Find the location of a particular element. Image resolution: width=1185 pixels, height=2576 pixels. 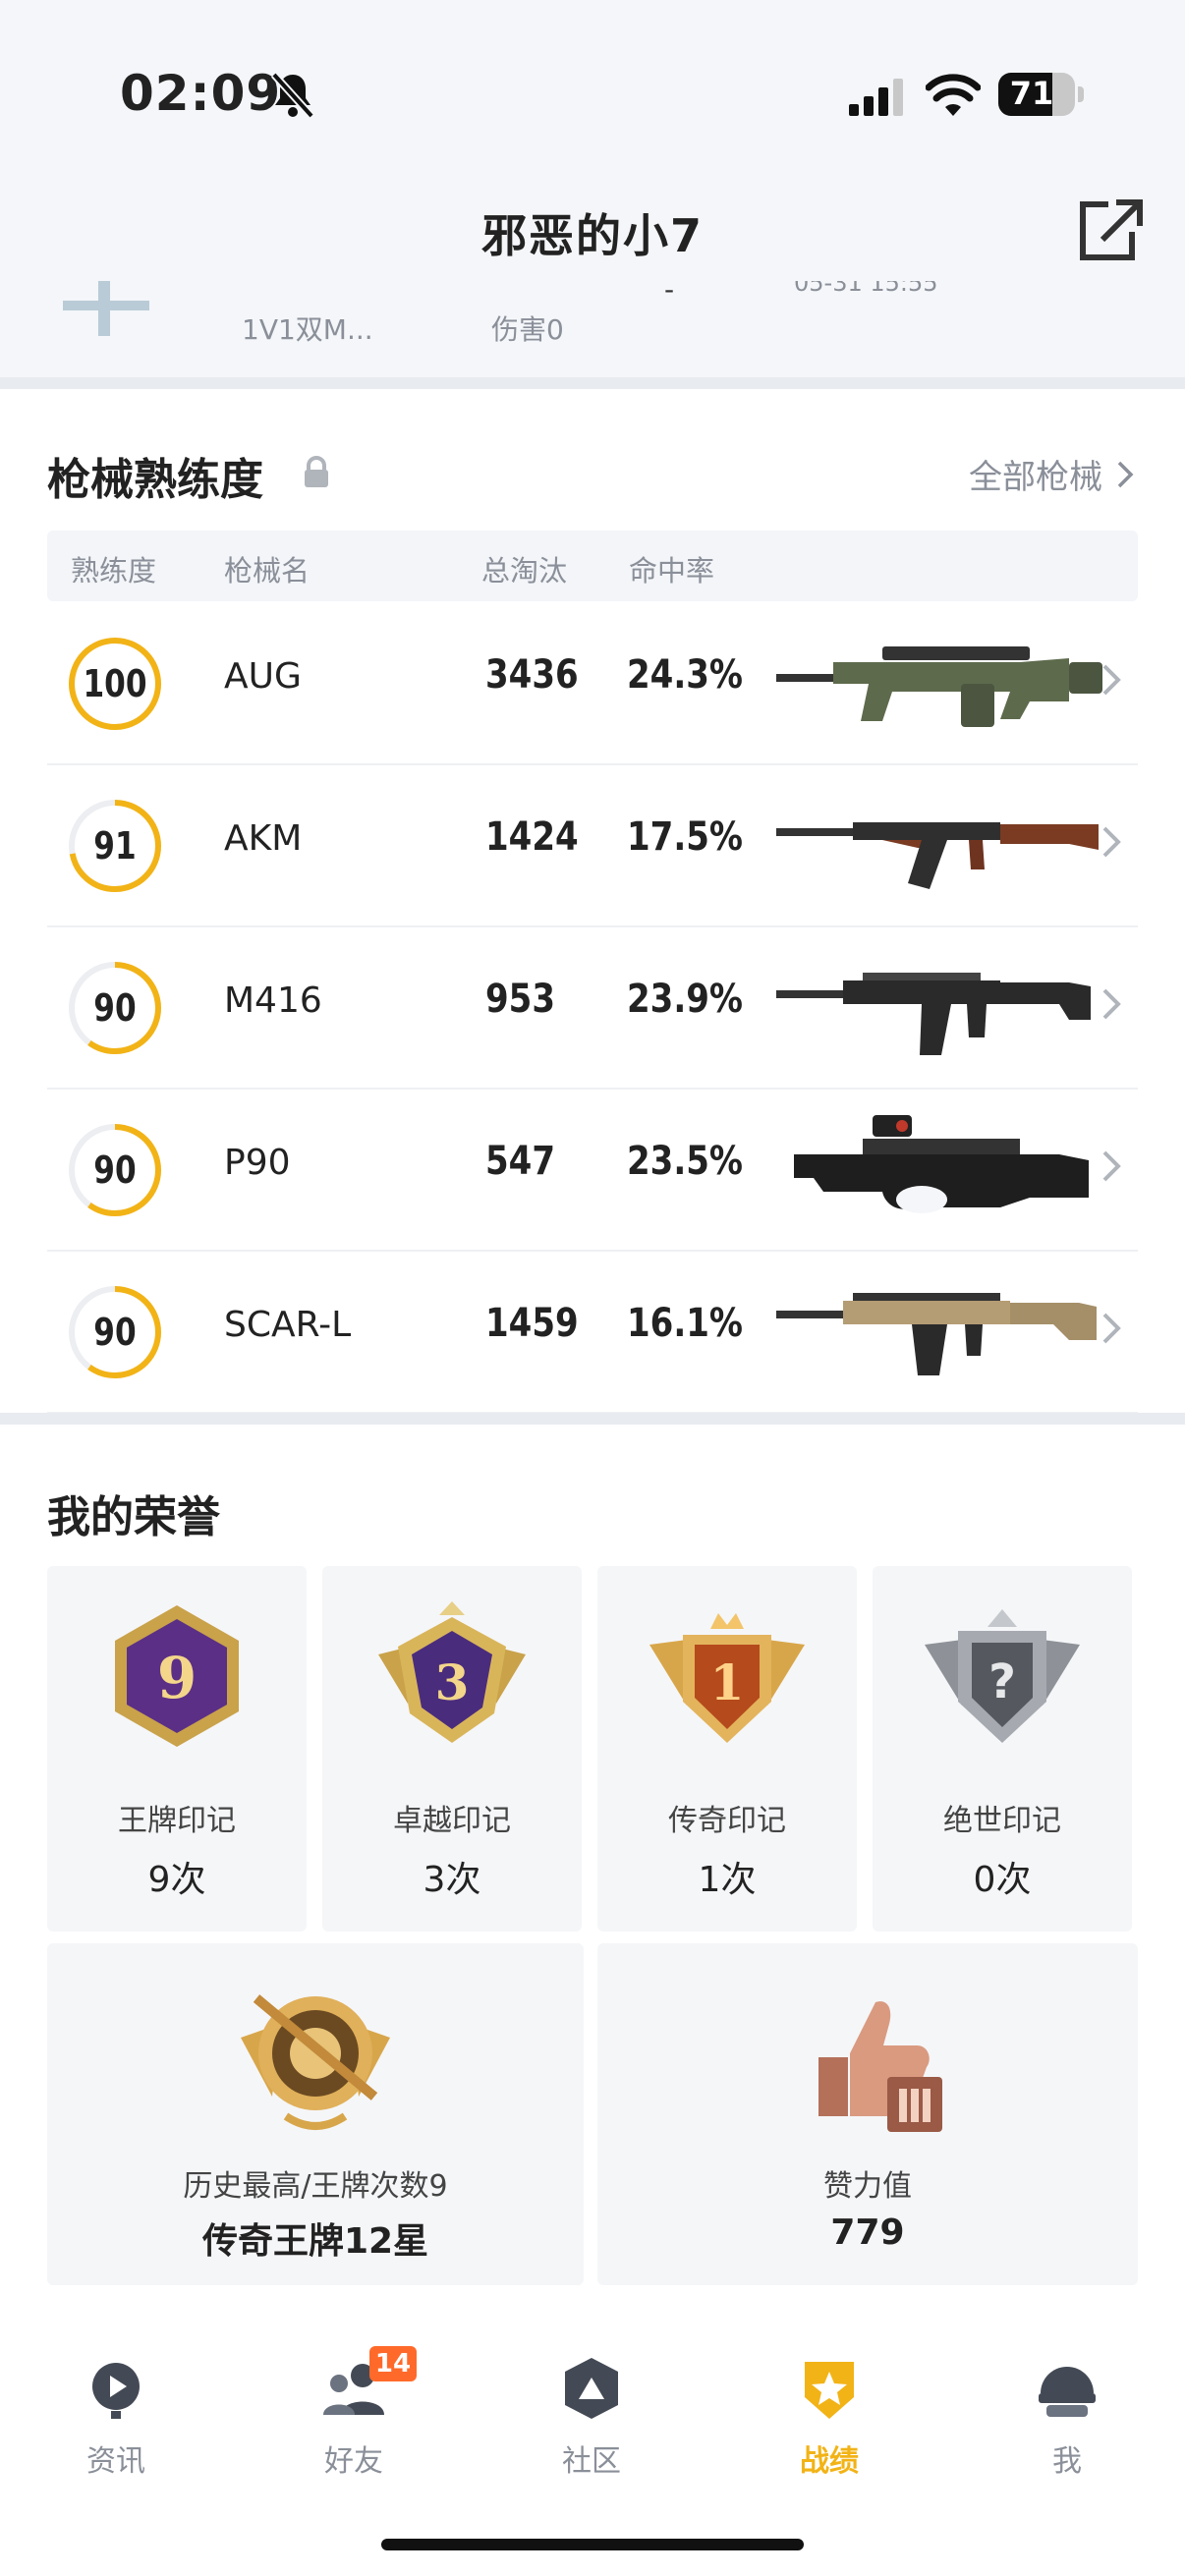

m416-rifle-icon is located at coordinates (934, 1014).